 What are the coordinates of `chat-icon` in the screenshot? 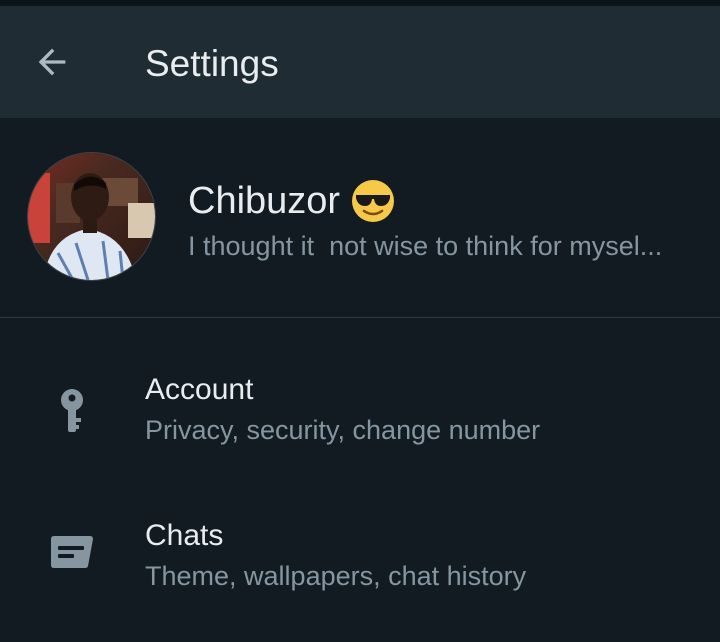 It's located at (72, 552).